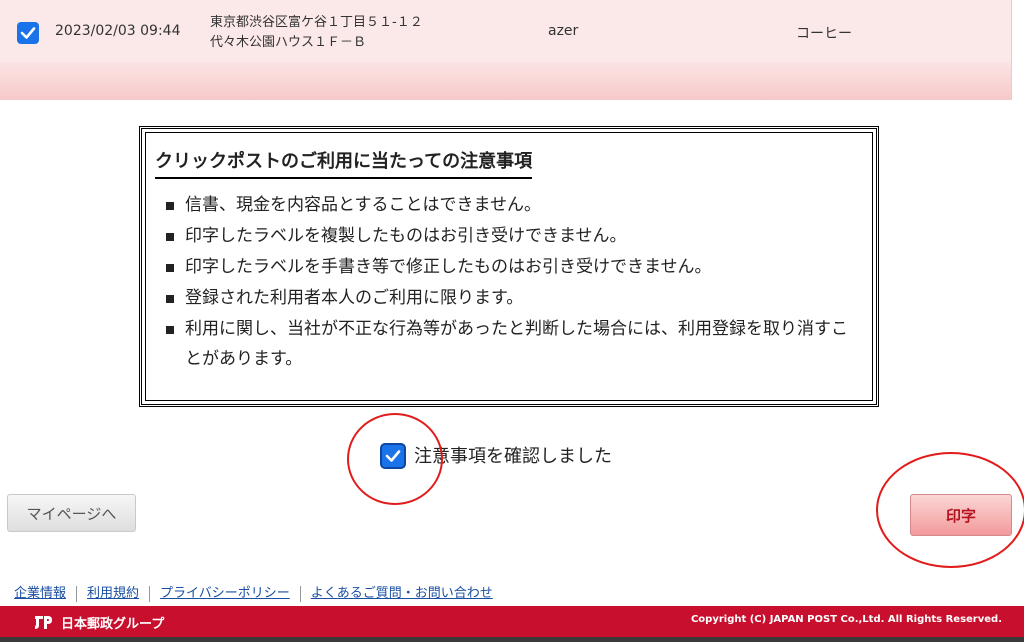 This screenshot has width=1024, height=642. I want to click on taskbar-strip, so click(512, 639).